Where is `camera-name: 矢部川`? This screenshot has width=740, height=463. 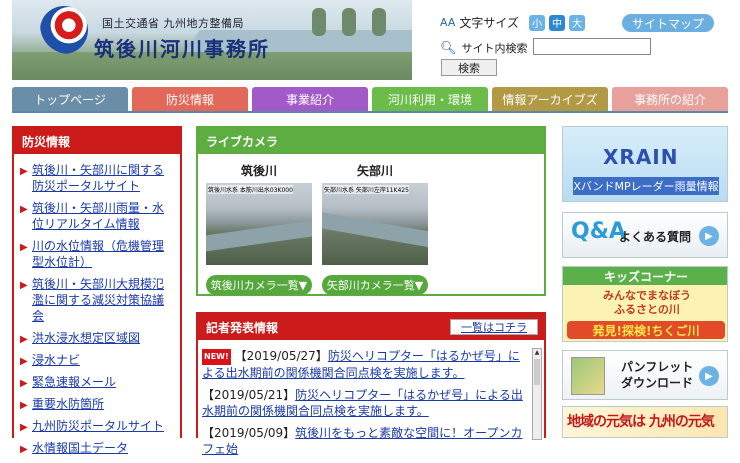
camera-name: 矢部川 is located at coordinates (374, 171).